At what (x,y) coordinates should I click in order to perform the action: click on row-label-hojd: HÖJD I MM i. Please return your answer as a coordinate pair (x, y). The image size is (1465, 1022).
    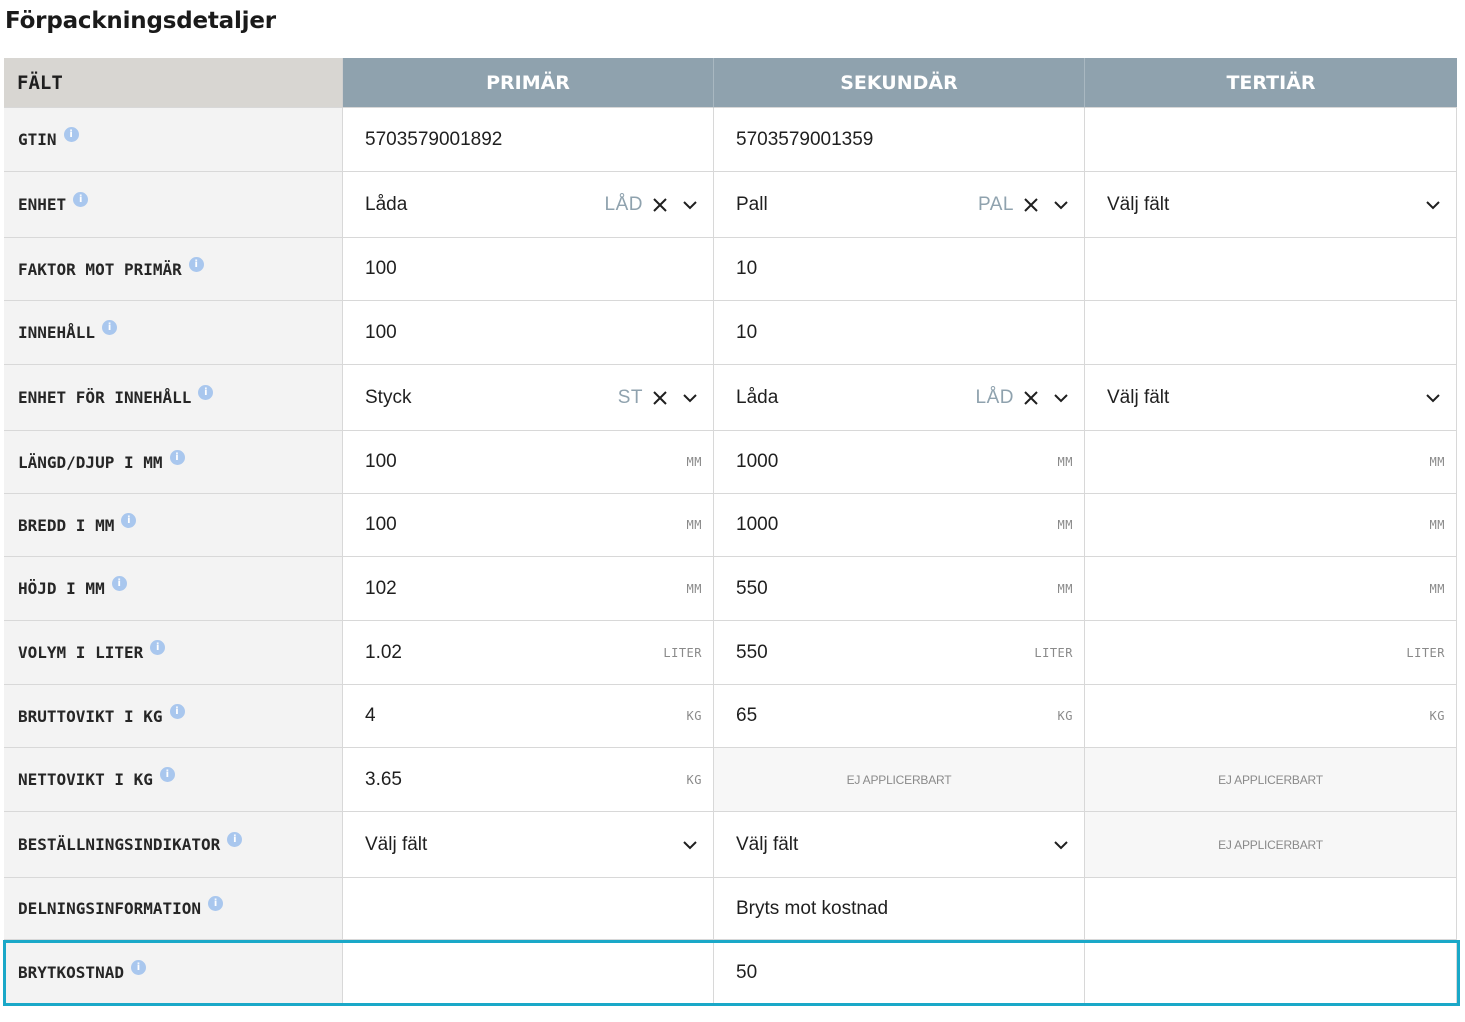
    Looking at the image, I should click on (173, 589).